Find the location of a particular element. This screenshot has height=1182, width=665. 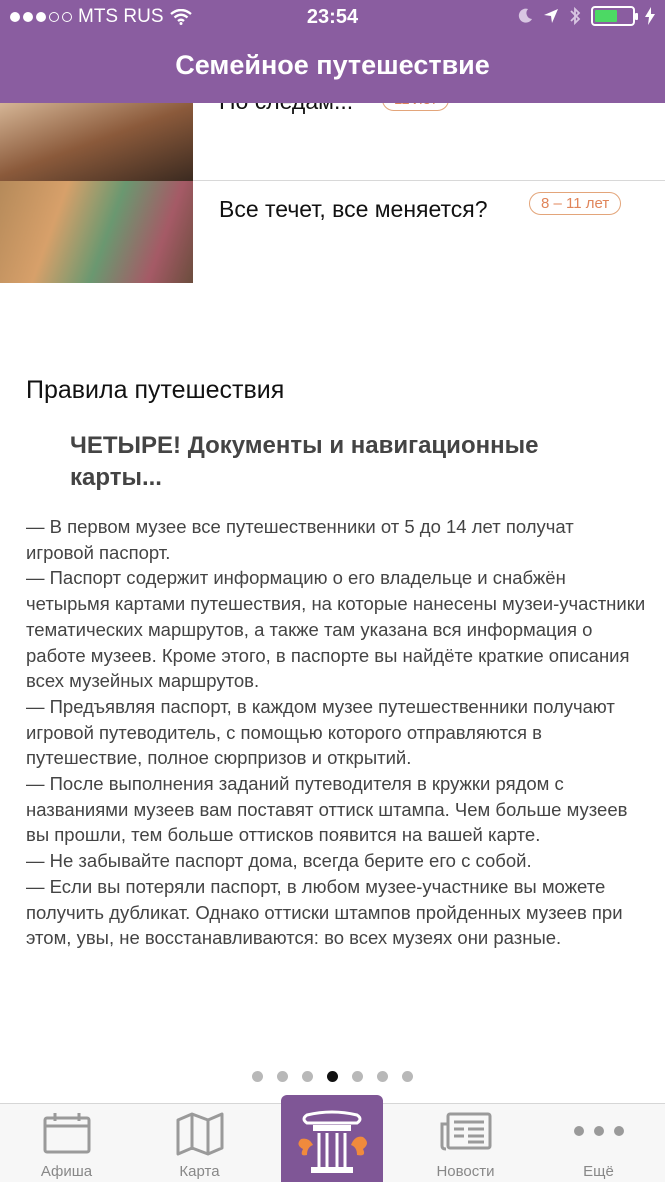

page-indicator is located at coordinates (332, 1076).